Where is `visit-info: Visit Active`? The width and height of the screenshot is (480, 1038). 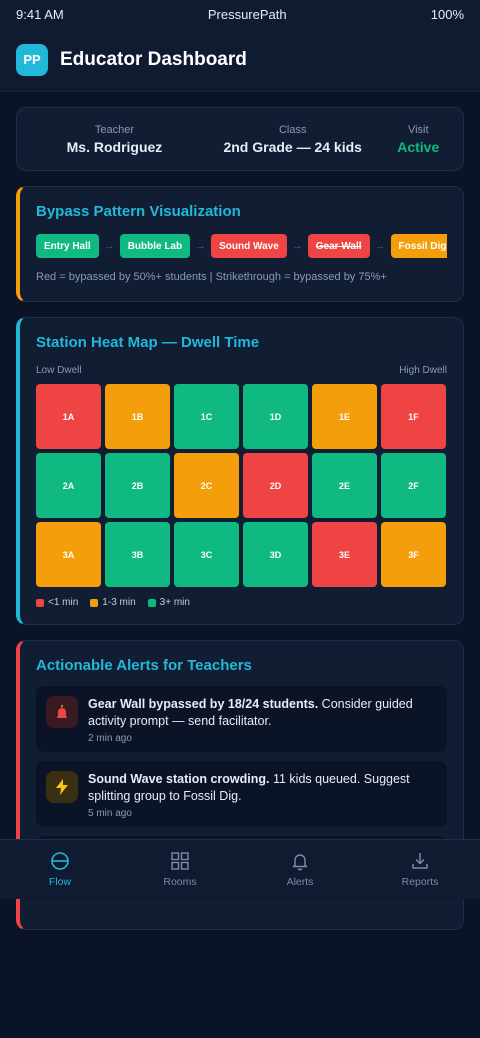 visit-info: Visit Active is located at coordinates (419, 139).